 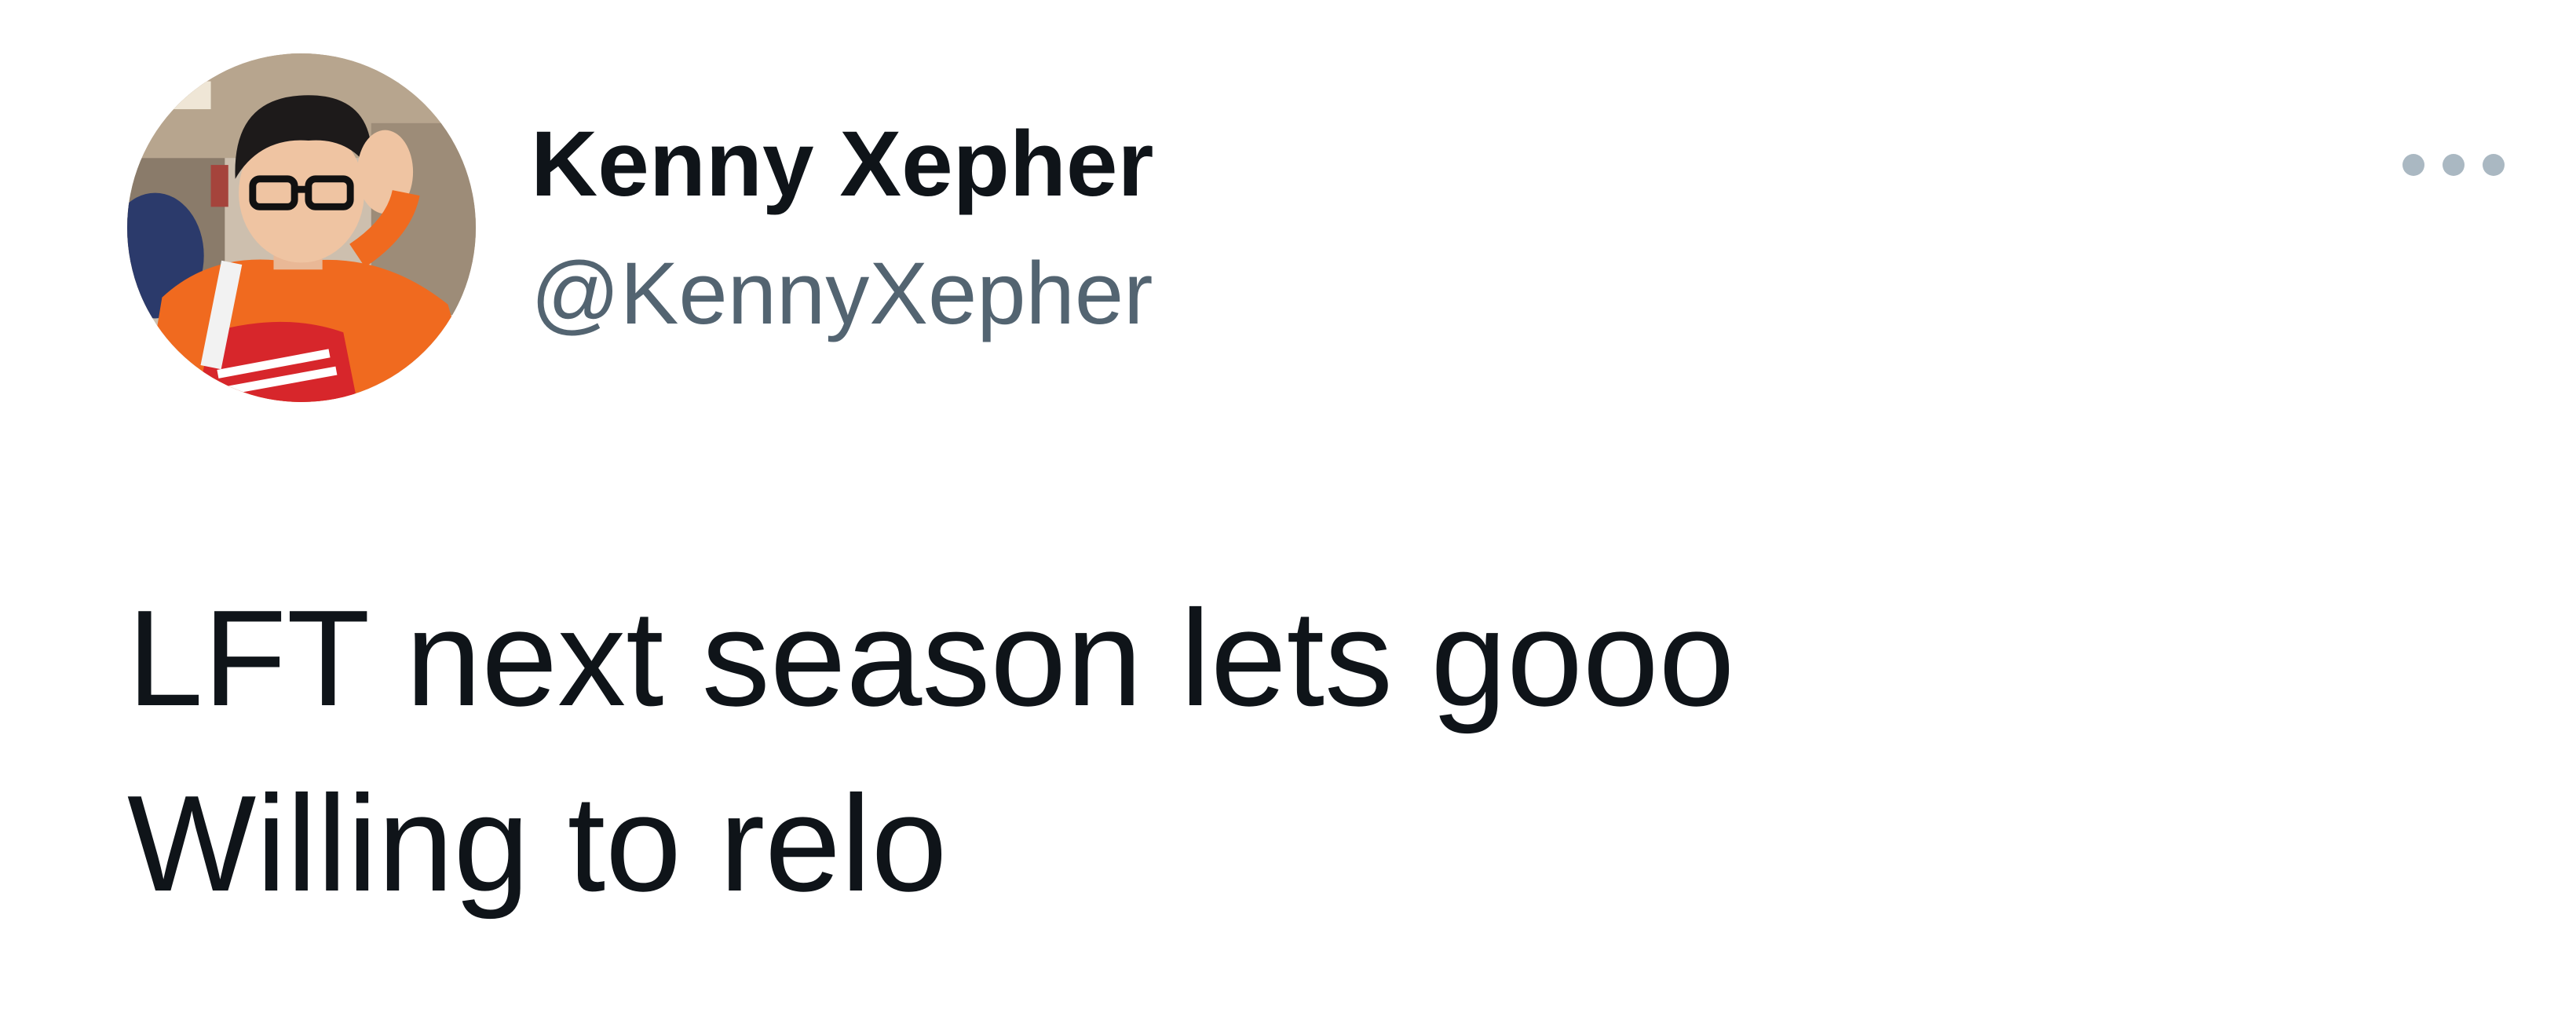 I want to click on avatar, so click(x=302, y=227).